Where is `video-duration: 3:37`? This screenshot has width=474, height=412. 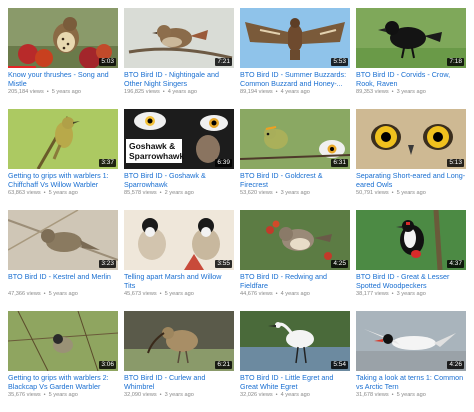
video-duration: 3:37 is located at coordinates (107, 163).